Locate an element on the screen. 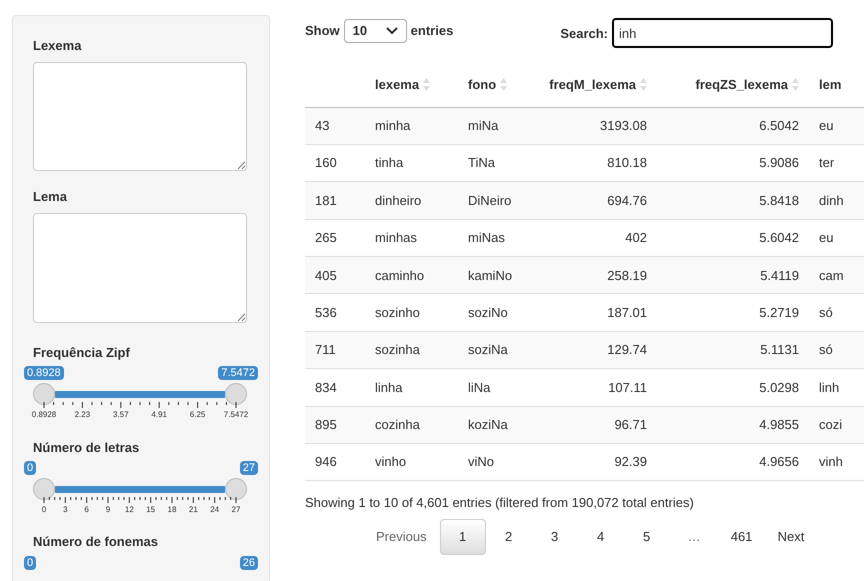  table-cell: soziNa is located at coordinates (488, 350).